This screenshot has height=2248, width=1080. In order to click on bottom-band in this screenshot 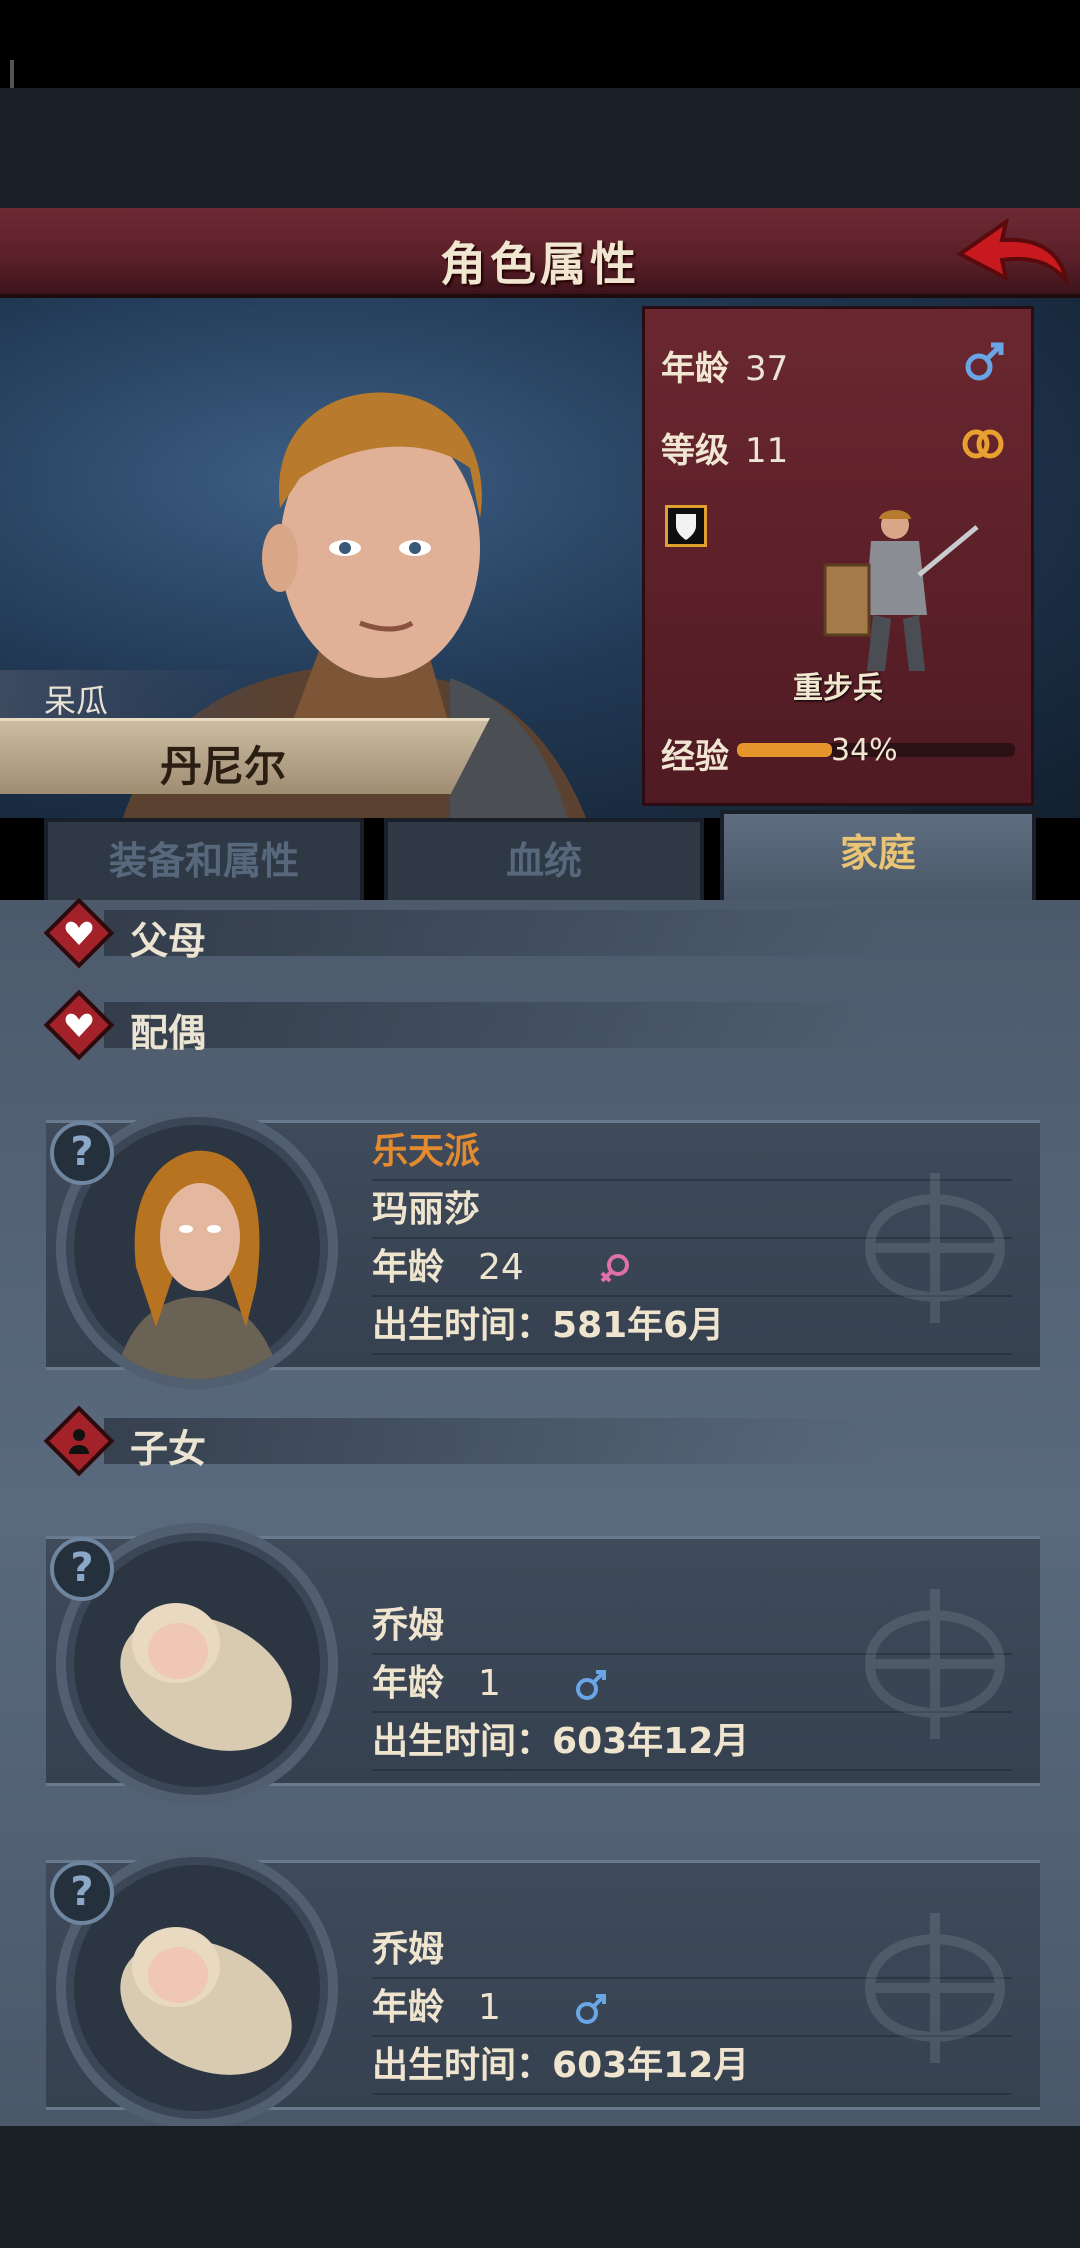, I will do `click(540, 2187)`.